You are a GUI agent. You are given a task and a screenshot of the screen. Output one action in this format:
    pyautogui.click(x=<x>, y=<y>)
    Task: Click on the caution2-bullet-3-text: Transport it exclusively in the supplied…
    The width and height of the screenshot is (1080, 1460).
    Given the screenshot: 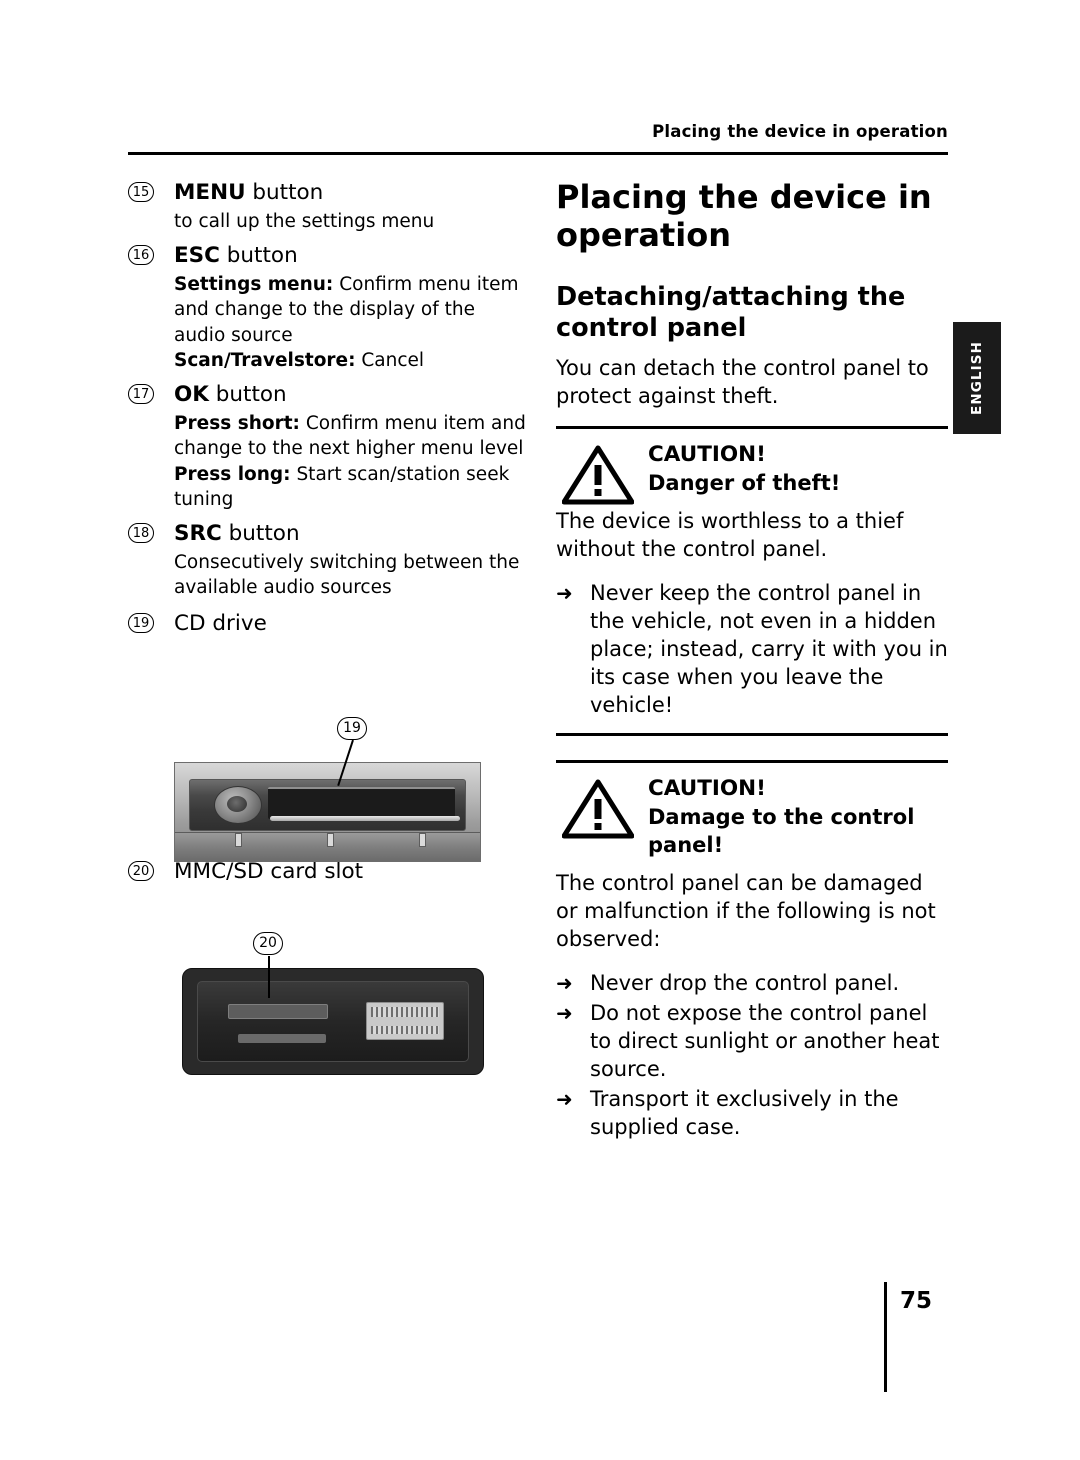 What is the action you would take?
    pyautogui.click(x=744, y=1113)
    